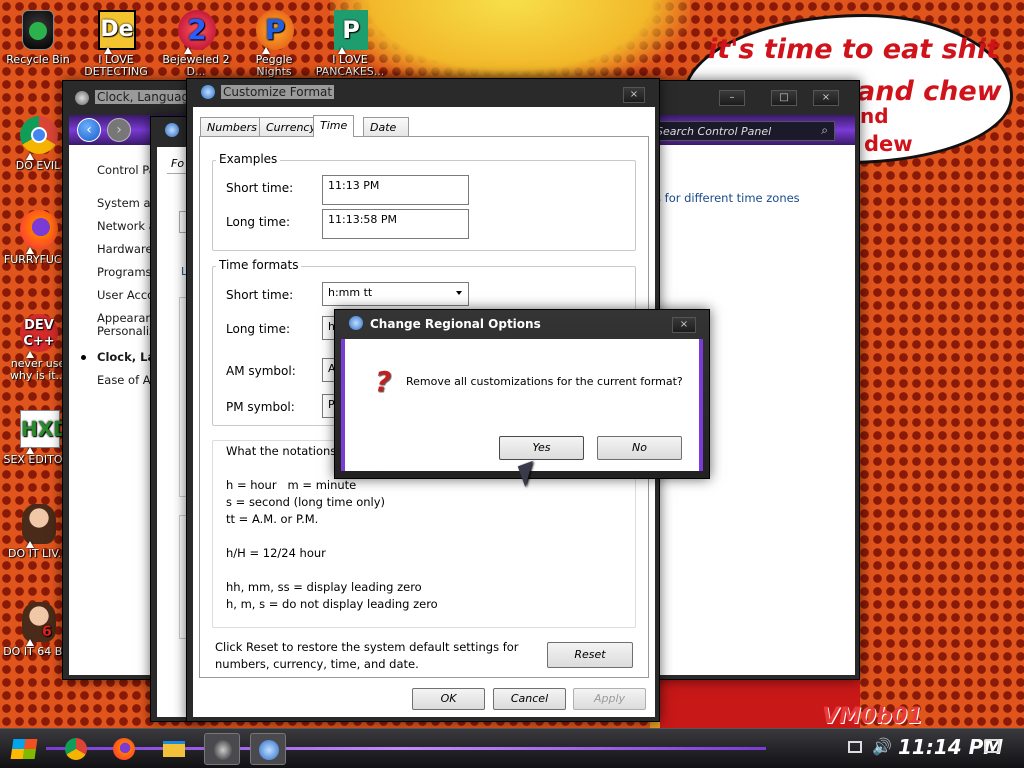 This screenshot has width=1024, height=768. I want to click on window-app-icon, so click(82, 98).